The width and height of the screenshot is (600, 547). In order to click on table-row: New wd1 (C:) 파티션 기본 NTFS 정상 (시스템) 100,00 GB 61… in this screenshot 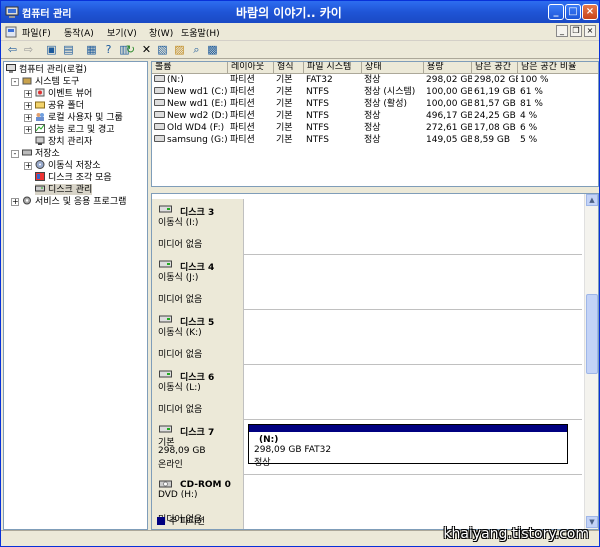, I will do `click(375, 92)`.